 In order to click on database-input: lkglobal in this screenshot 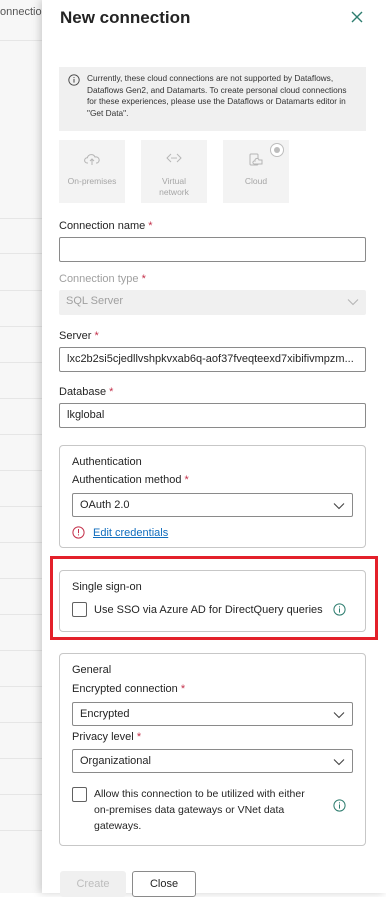, I will do `click(212, 415)`.